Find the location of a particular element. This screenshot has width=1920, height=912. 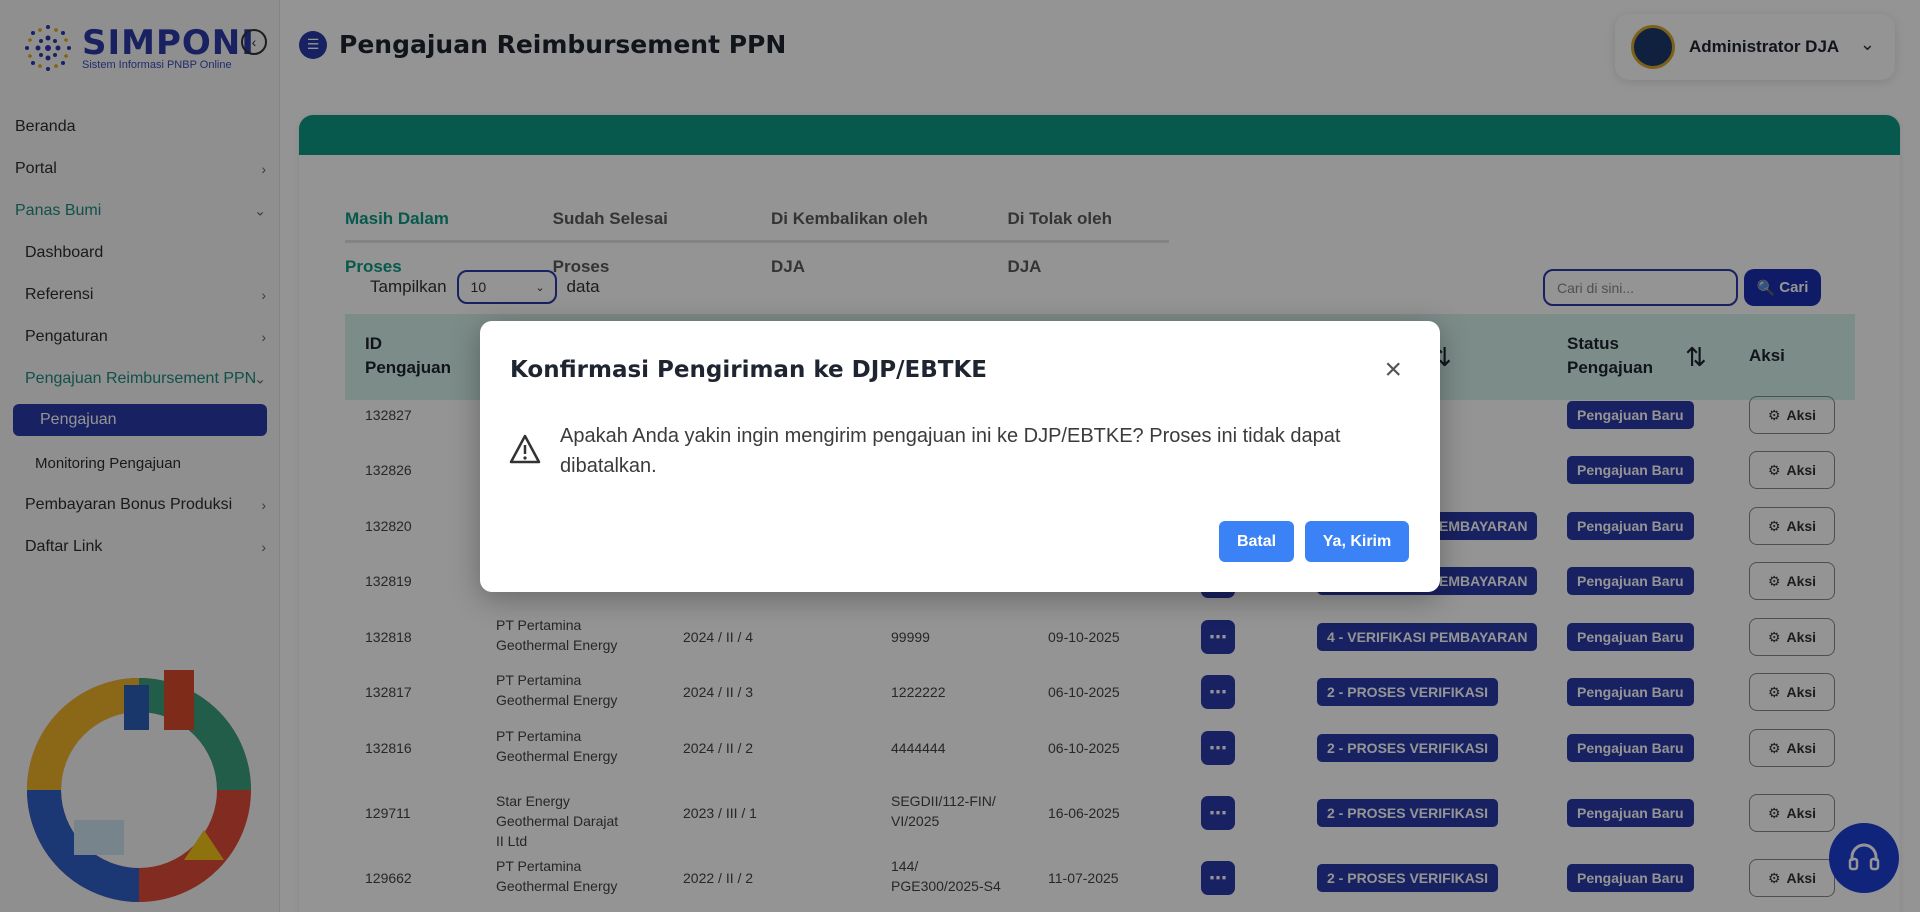

cancel-button: Batal is located at coordinates (1256, 541).